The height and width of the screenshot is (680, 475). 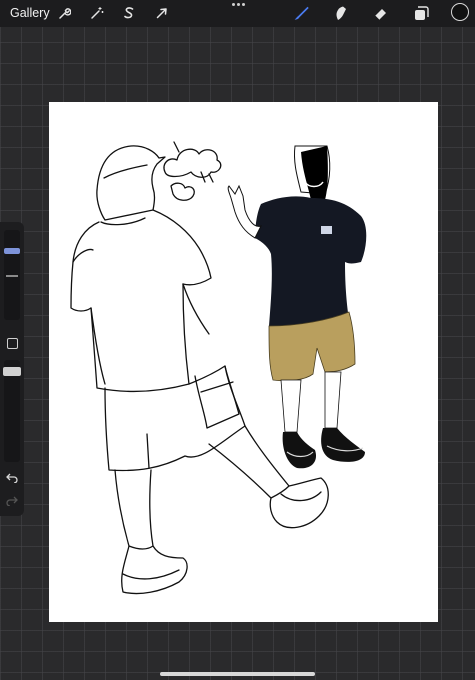 I want to click on layers-icon, so click(x=421, y=13).